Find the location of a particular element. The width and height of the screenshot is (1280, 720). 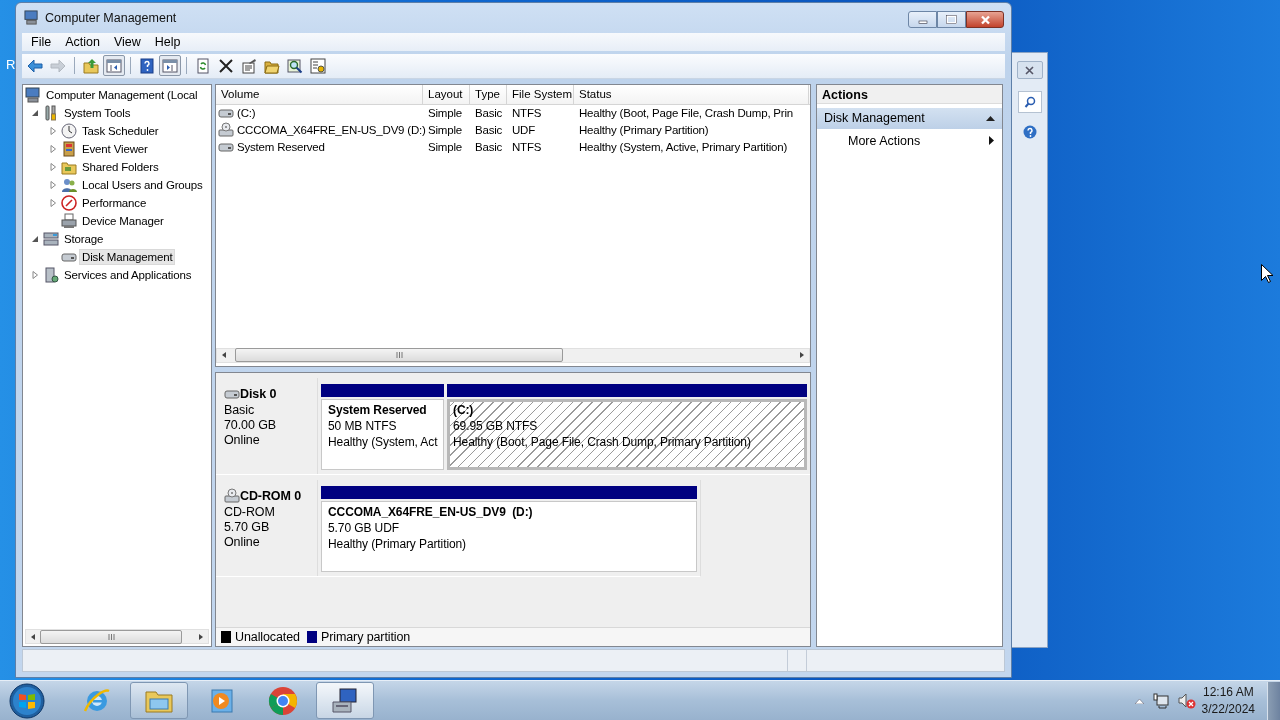

volume-muted-icon is located at coordinates (1186, 700).